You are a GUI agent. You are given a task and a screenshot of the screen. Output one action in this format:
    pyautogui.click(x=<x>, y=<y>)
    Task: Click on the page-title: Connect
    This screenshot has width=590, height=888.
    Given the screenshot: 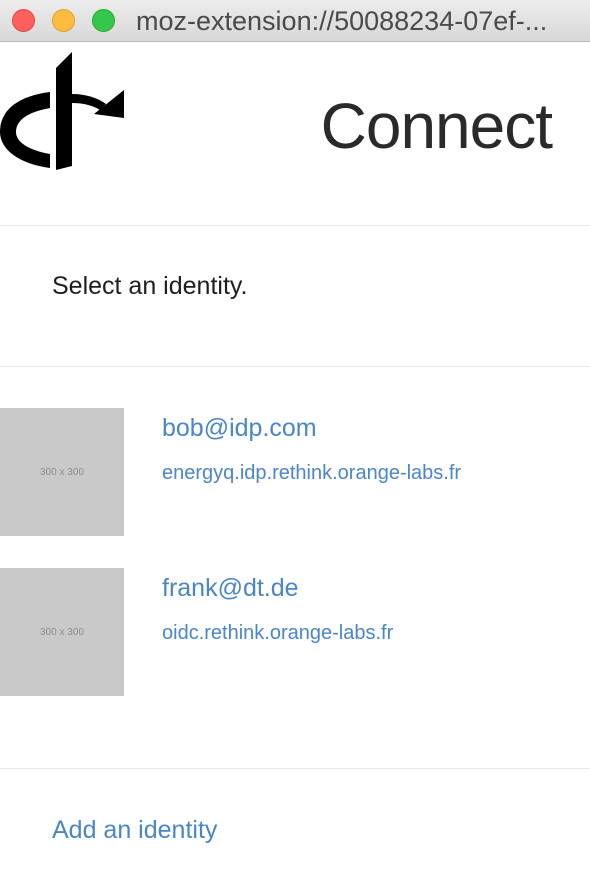 What is the action you would take?
    pyautogui.click(x=436, y=126)
    